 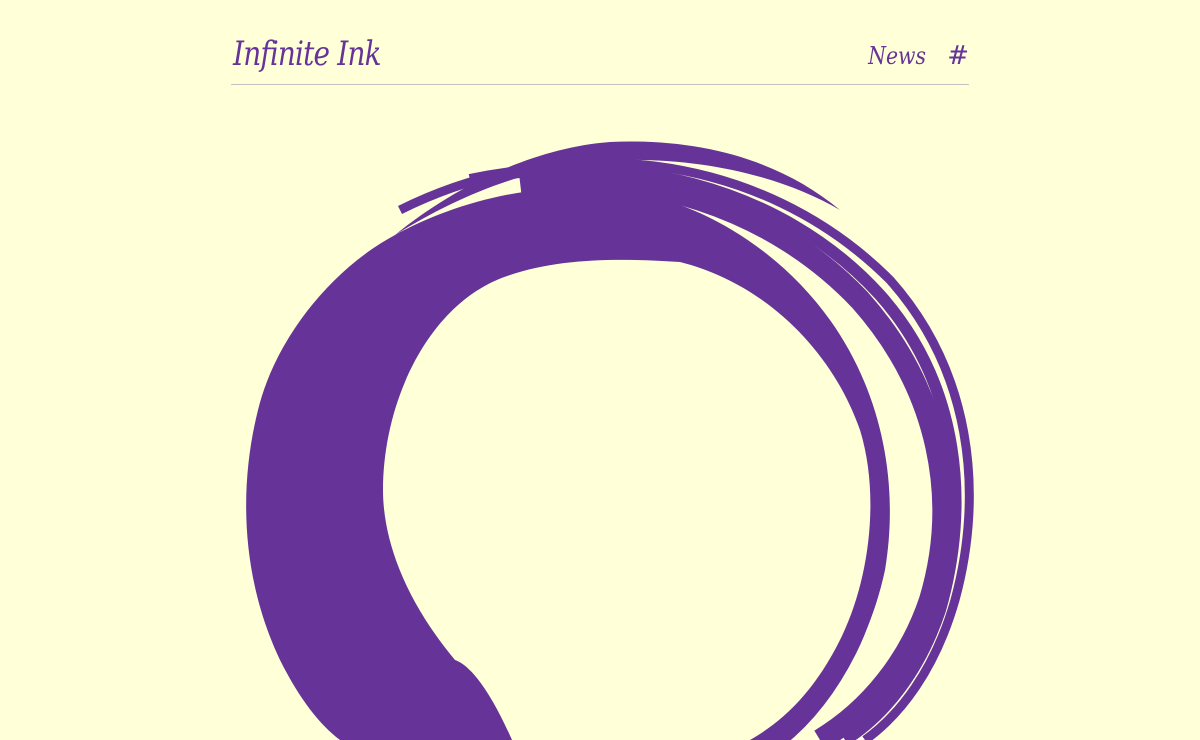 I want to click on site-logo: Infinite Ink, so click(x=307, y=54).